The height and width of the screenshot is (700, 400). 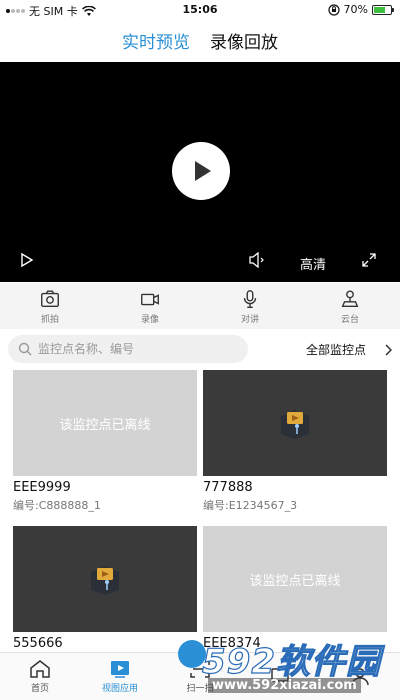 I want to click on battery-icon, so click(x=383, y=9).